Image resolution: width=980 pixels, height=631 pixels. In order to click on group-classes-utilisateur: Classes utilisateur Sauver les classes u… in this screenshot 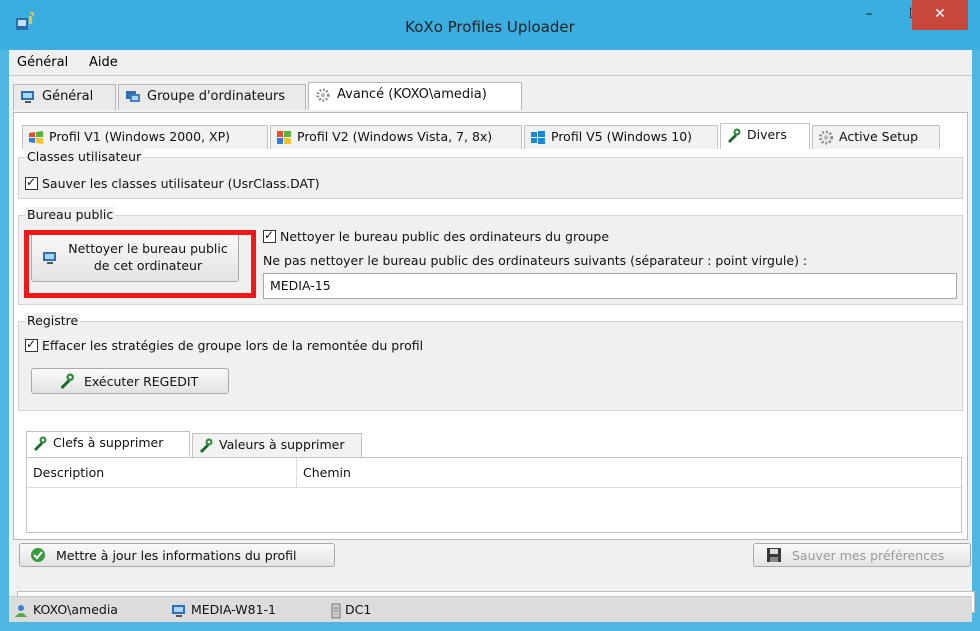, I will do `click(490, 174)`.